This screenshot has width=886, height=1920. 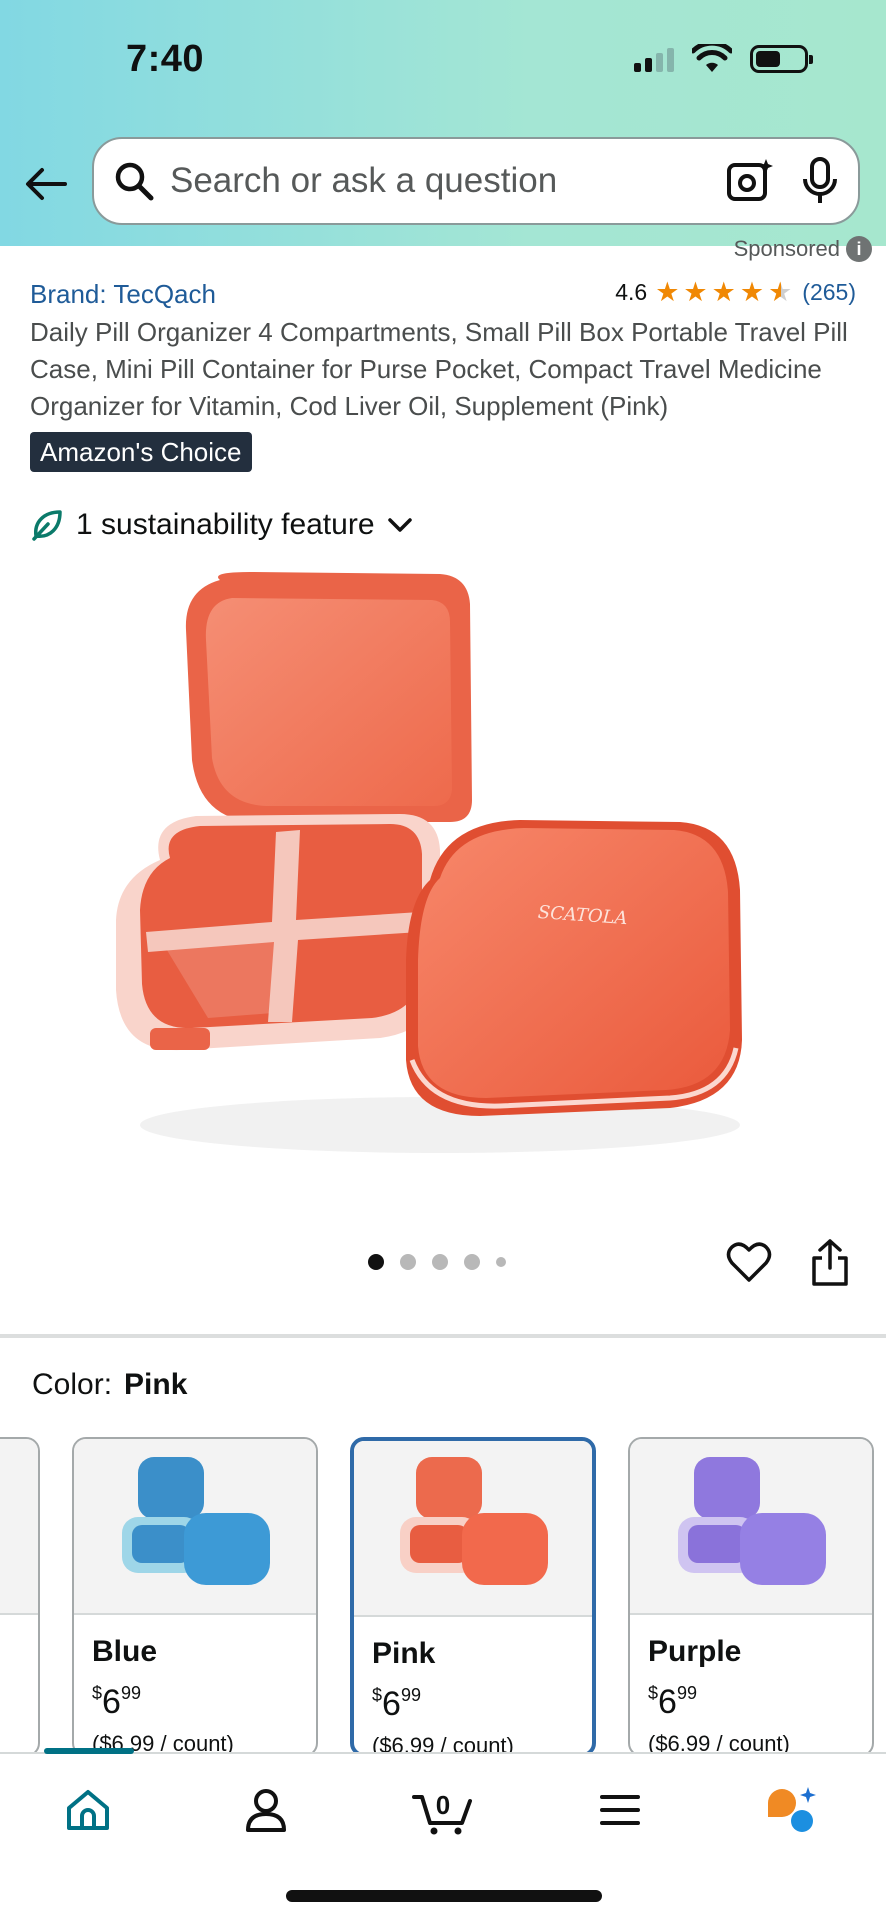 I want to click on active-tab-indicator, so click(x=89, y=1751).